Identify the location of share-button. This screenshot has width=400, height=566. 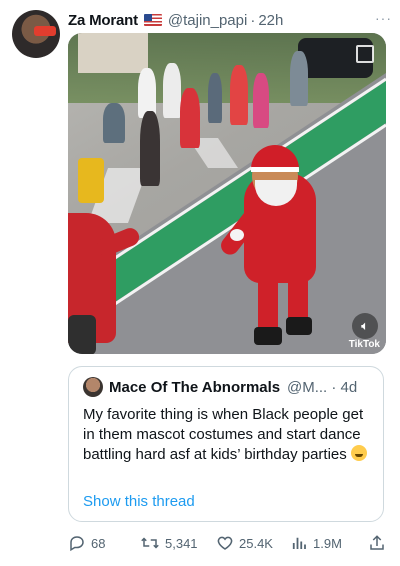
(379, 543).